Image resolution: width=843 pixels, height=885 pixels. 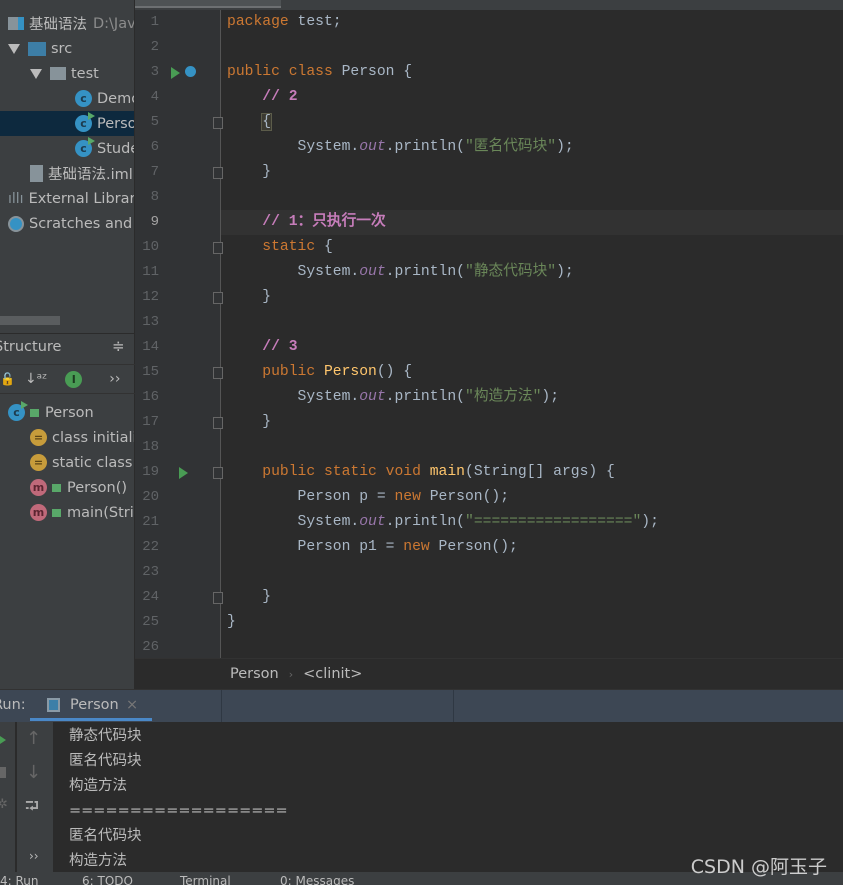 What do you see at coordinates (393, 397) in the screenshot?
I see `code-line: System.out.println("构造方法");` at bounding box center [393, 397].